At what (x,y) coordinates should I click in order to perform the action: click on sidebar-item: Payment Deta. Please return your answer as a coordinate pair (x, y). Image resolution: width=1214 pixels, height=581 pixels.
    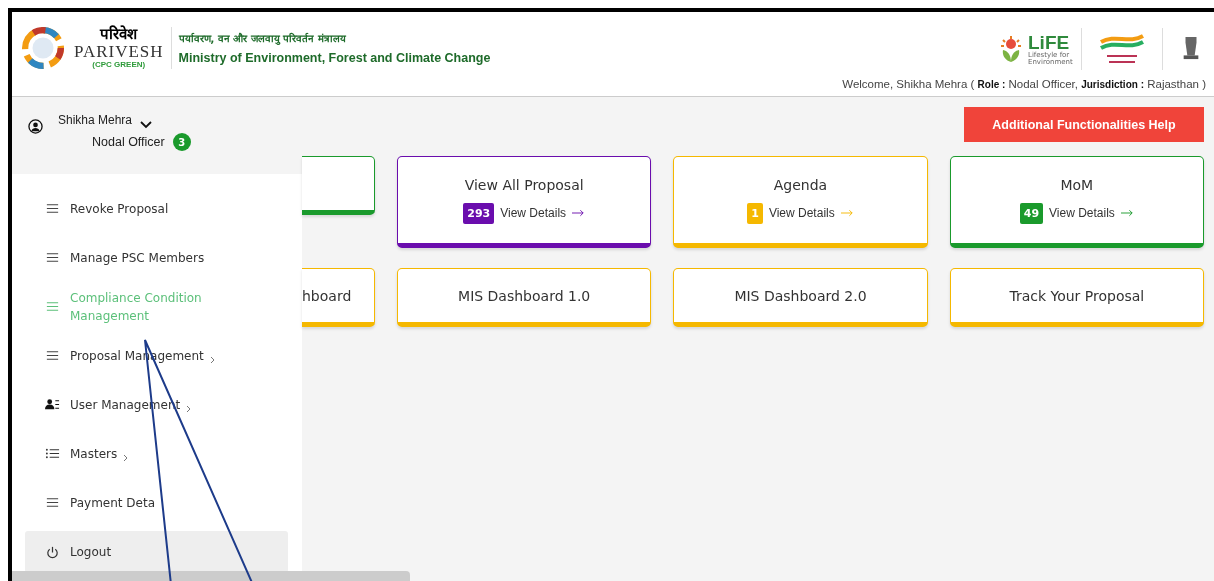
    Looking at the image, I should click on (156, 502).